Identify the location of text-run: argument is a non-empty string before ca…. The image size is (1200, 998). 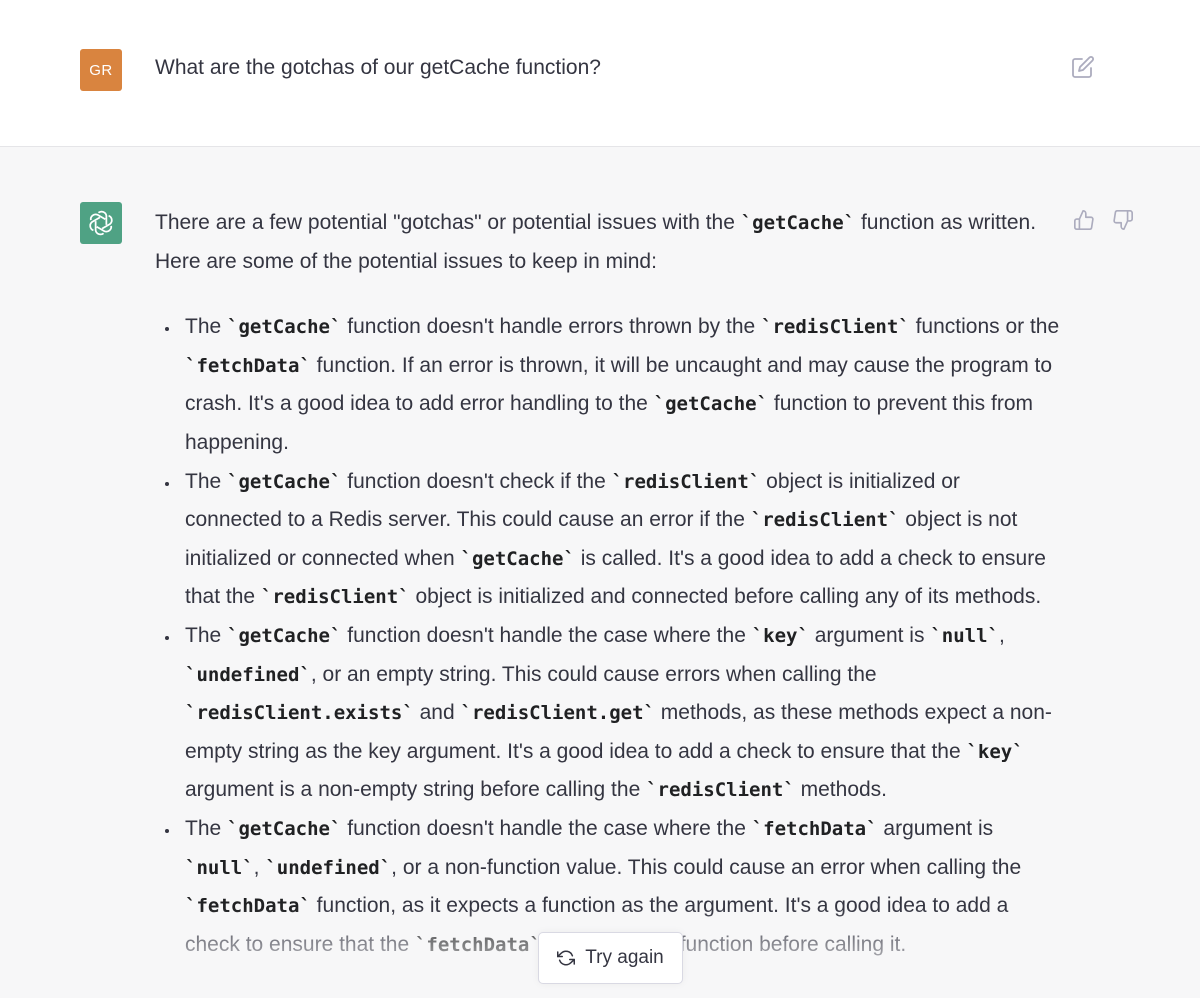
(416, 790).